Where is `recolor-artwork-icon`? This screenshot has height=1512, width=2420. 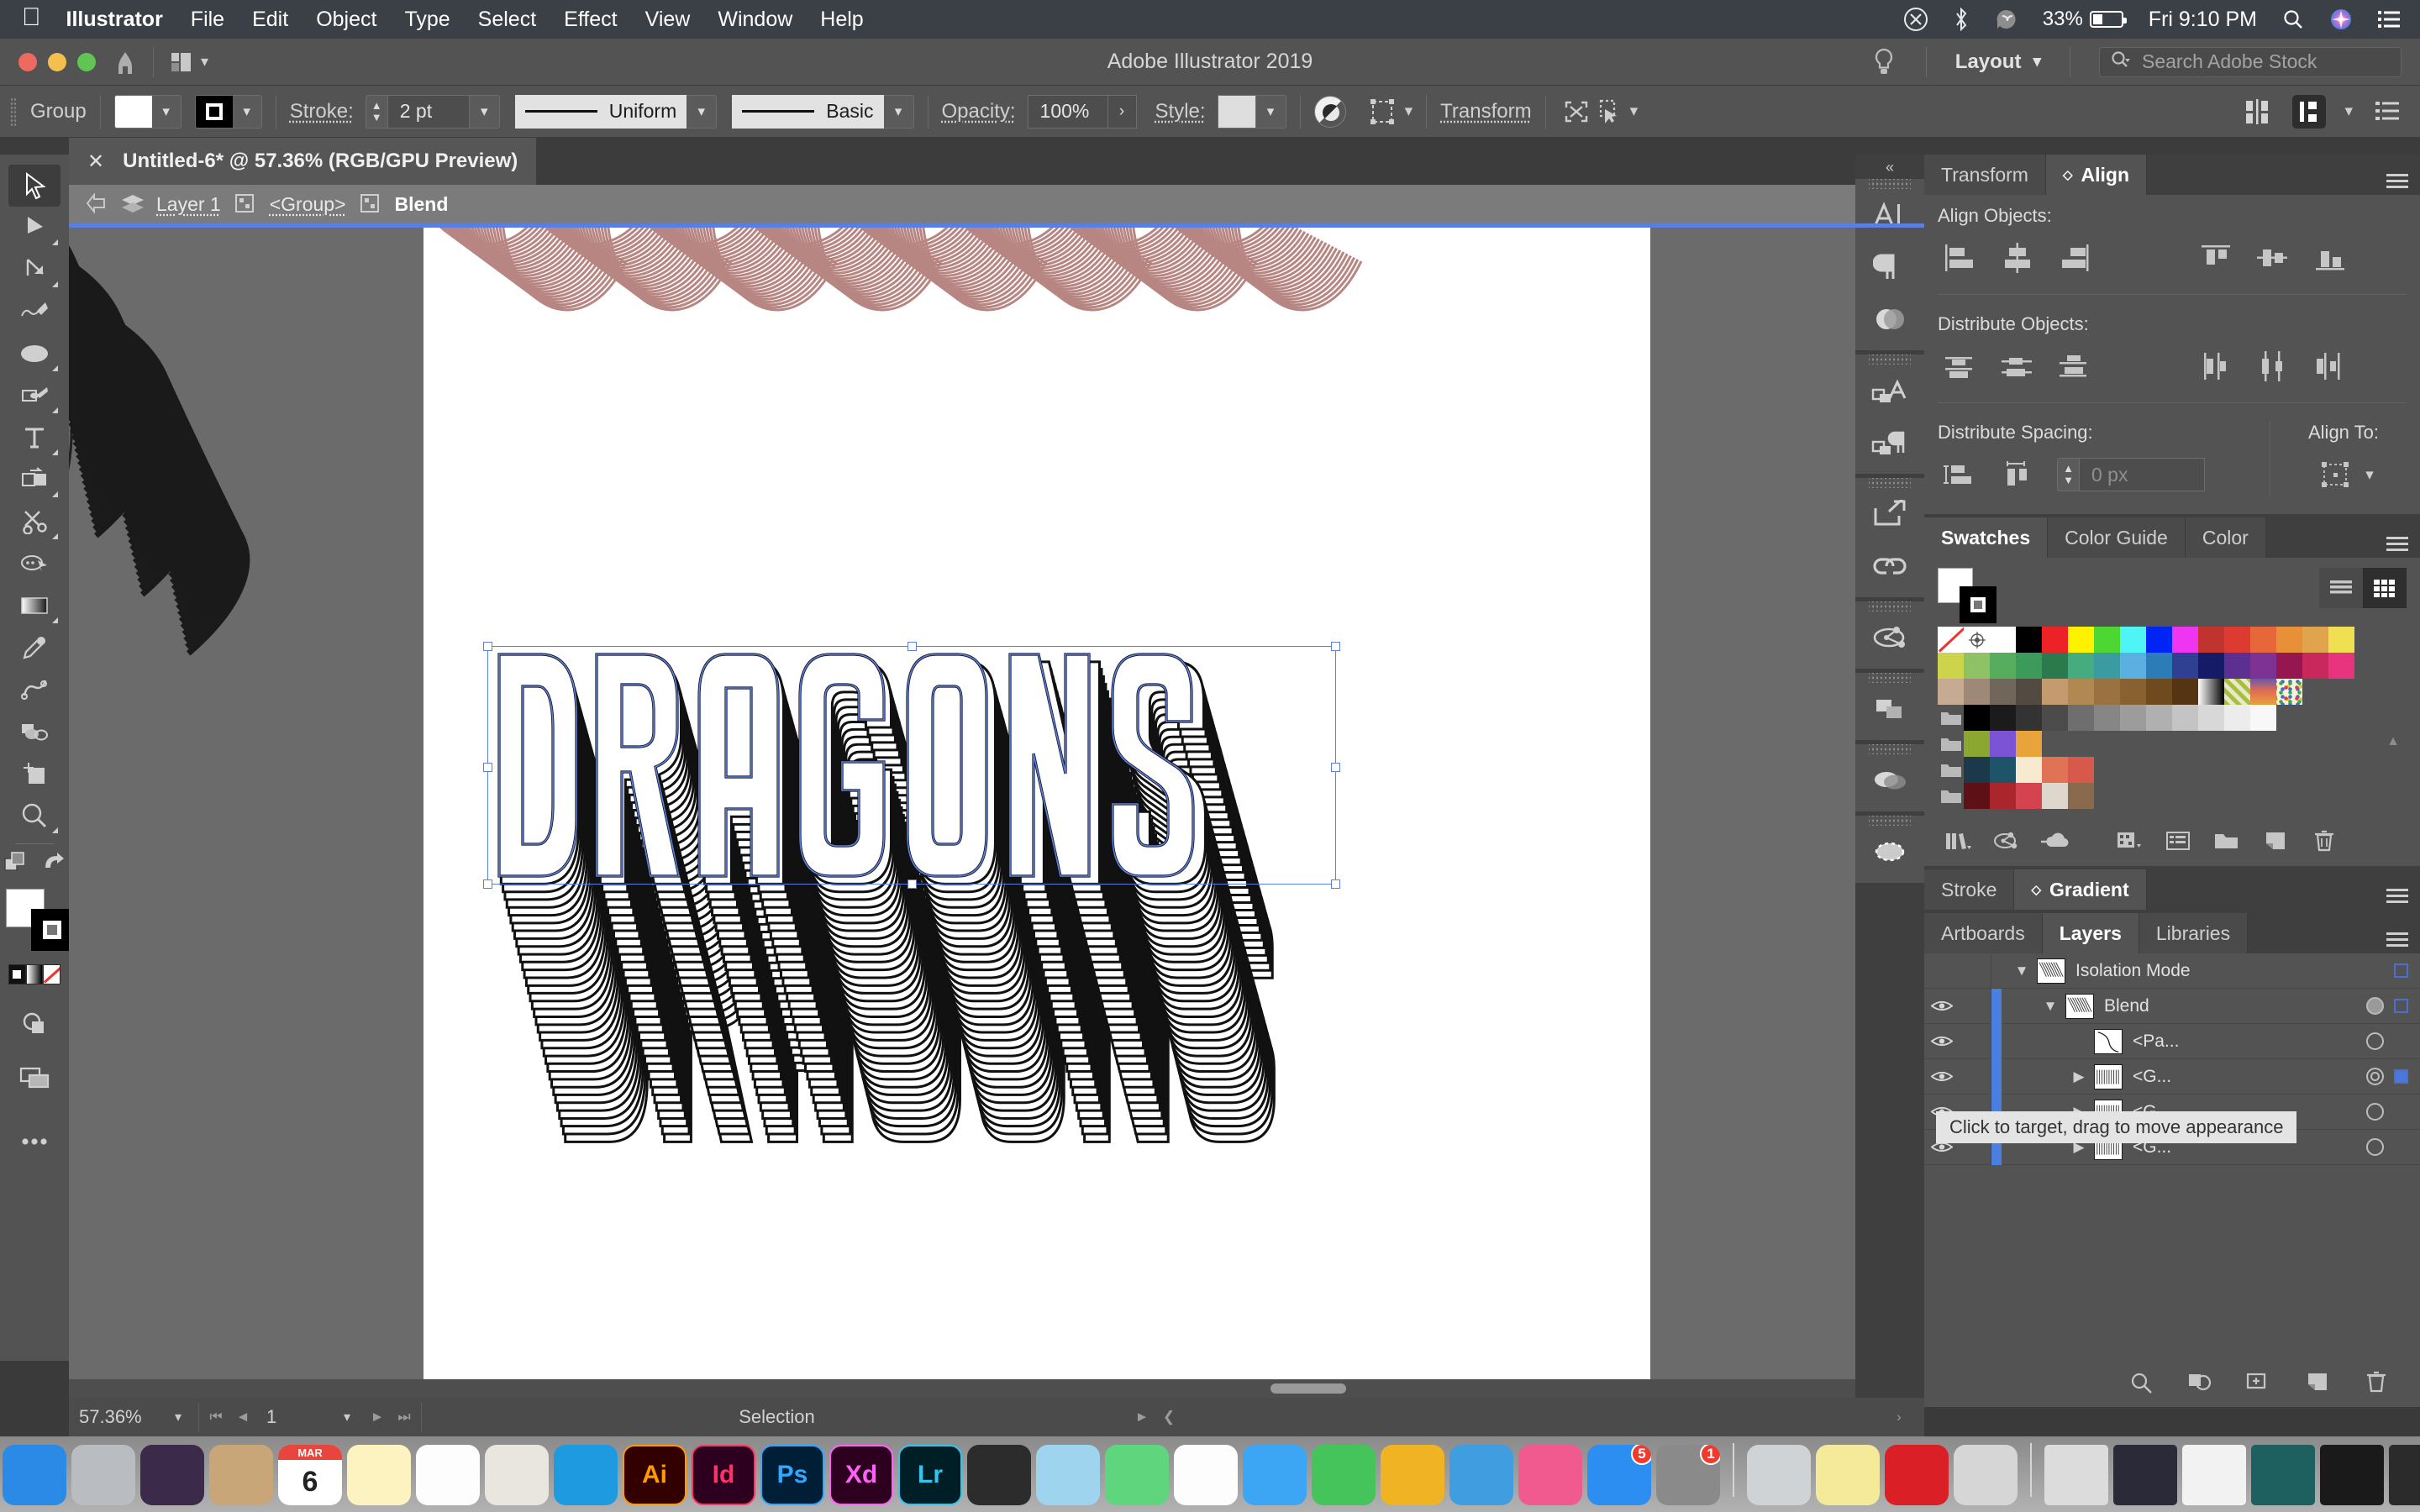
recolor-artwork-icon is located at coordinates (1329, 111).